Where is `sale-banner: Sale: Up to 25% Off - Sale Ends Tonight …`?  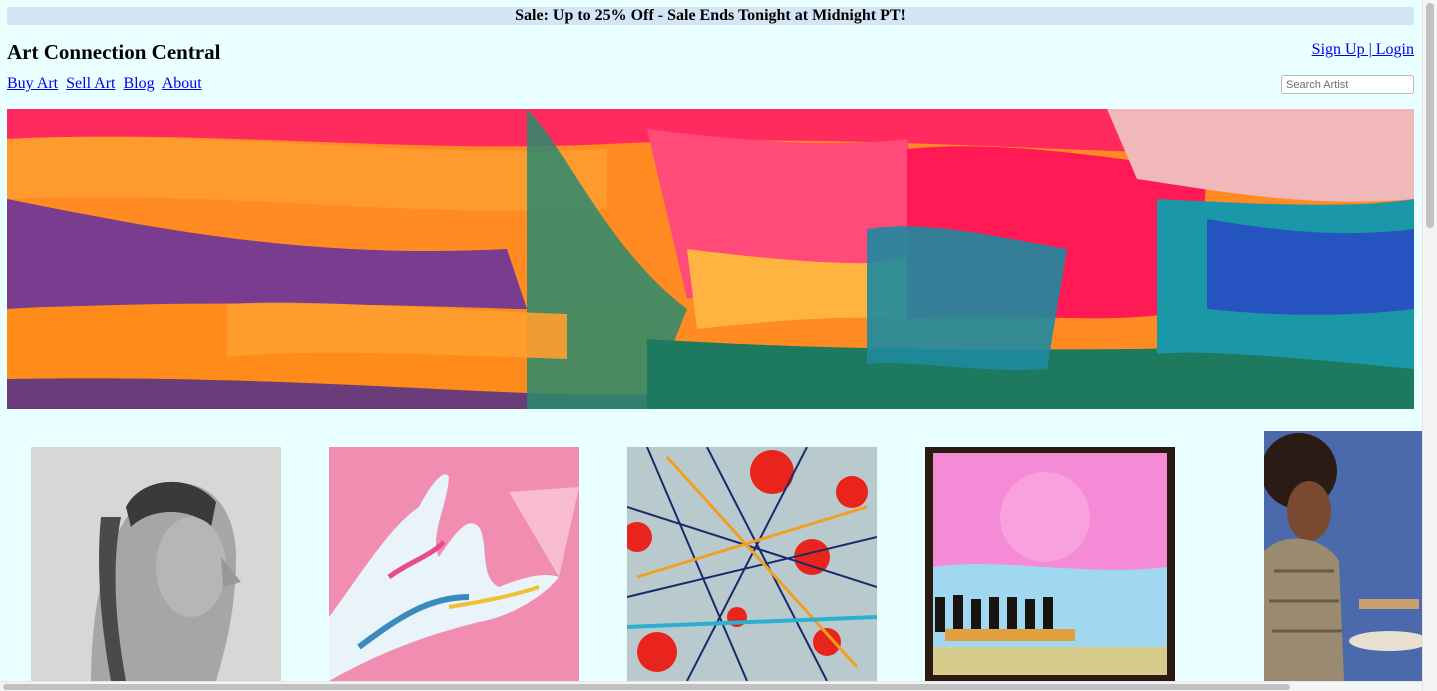
sale-banner: Sale: Up to 25% Off - Sale Ends Tonight … is located at coordinates (710, 16).